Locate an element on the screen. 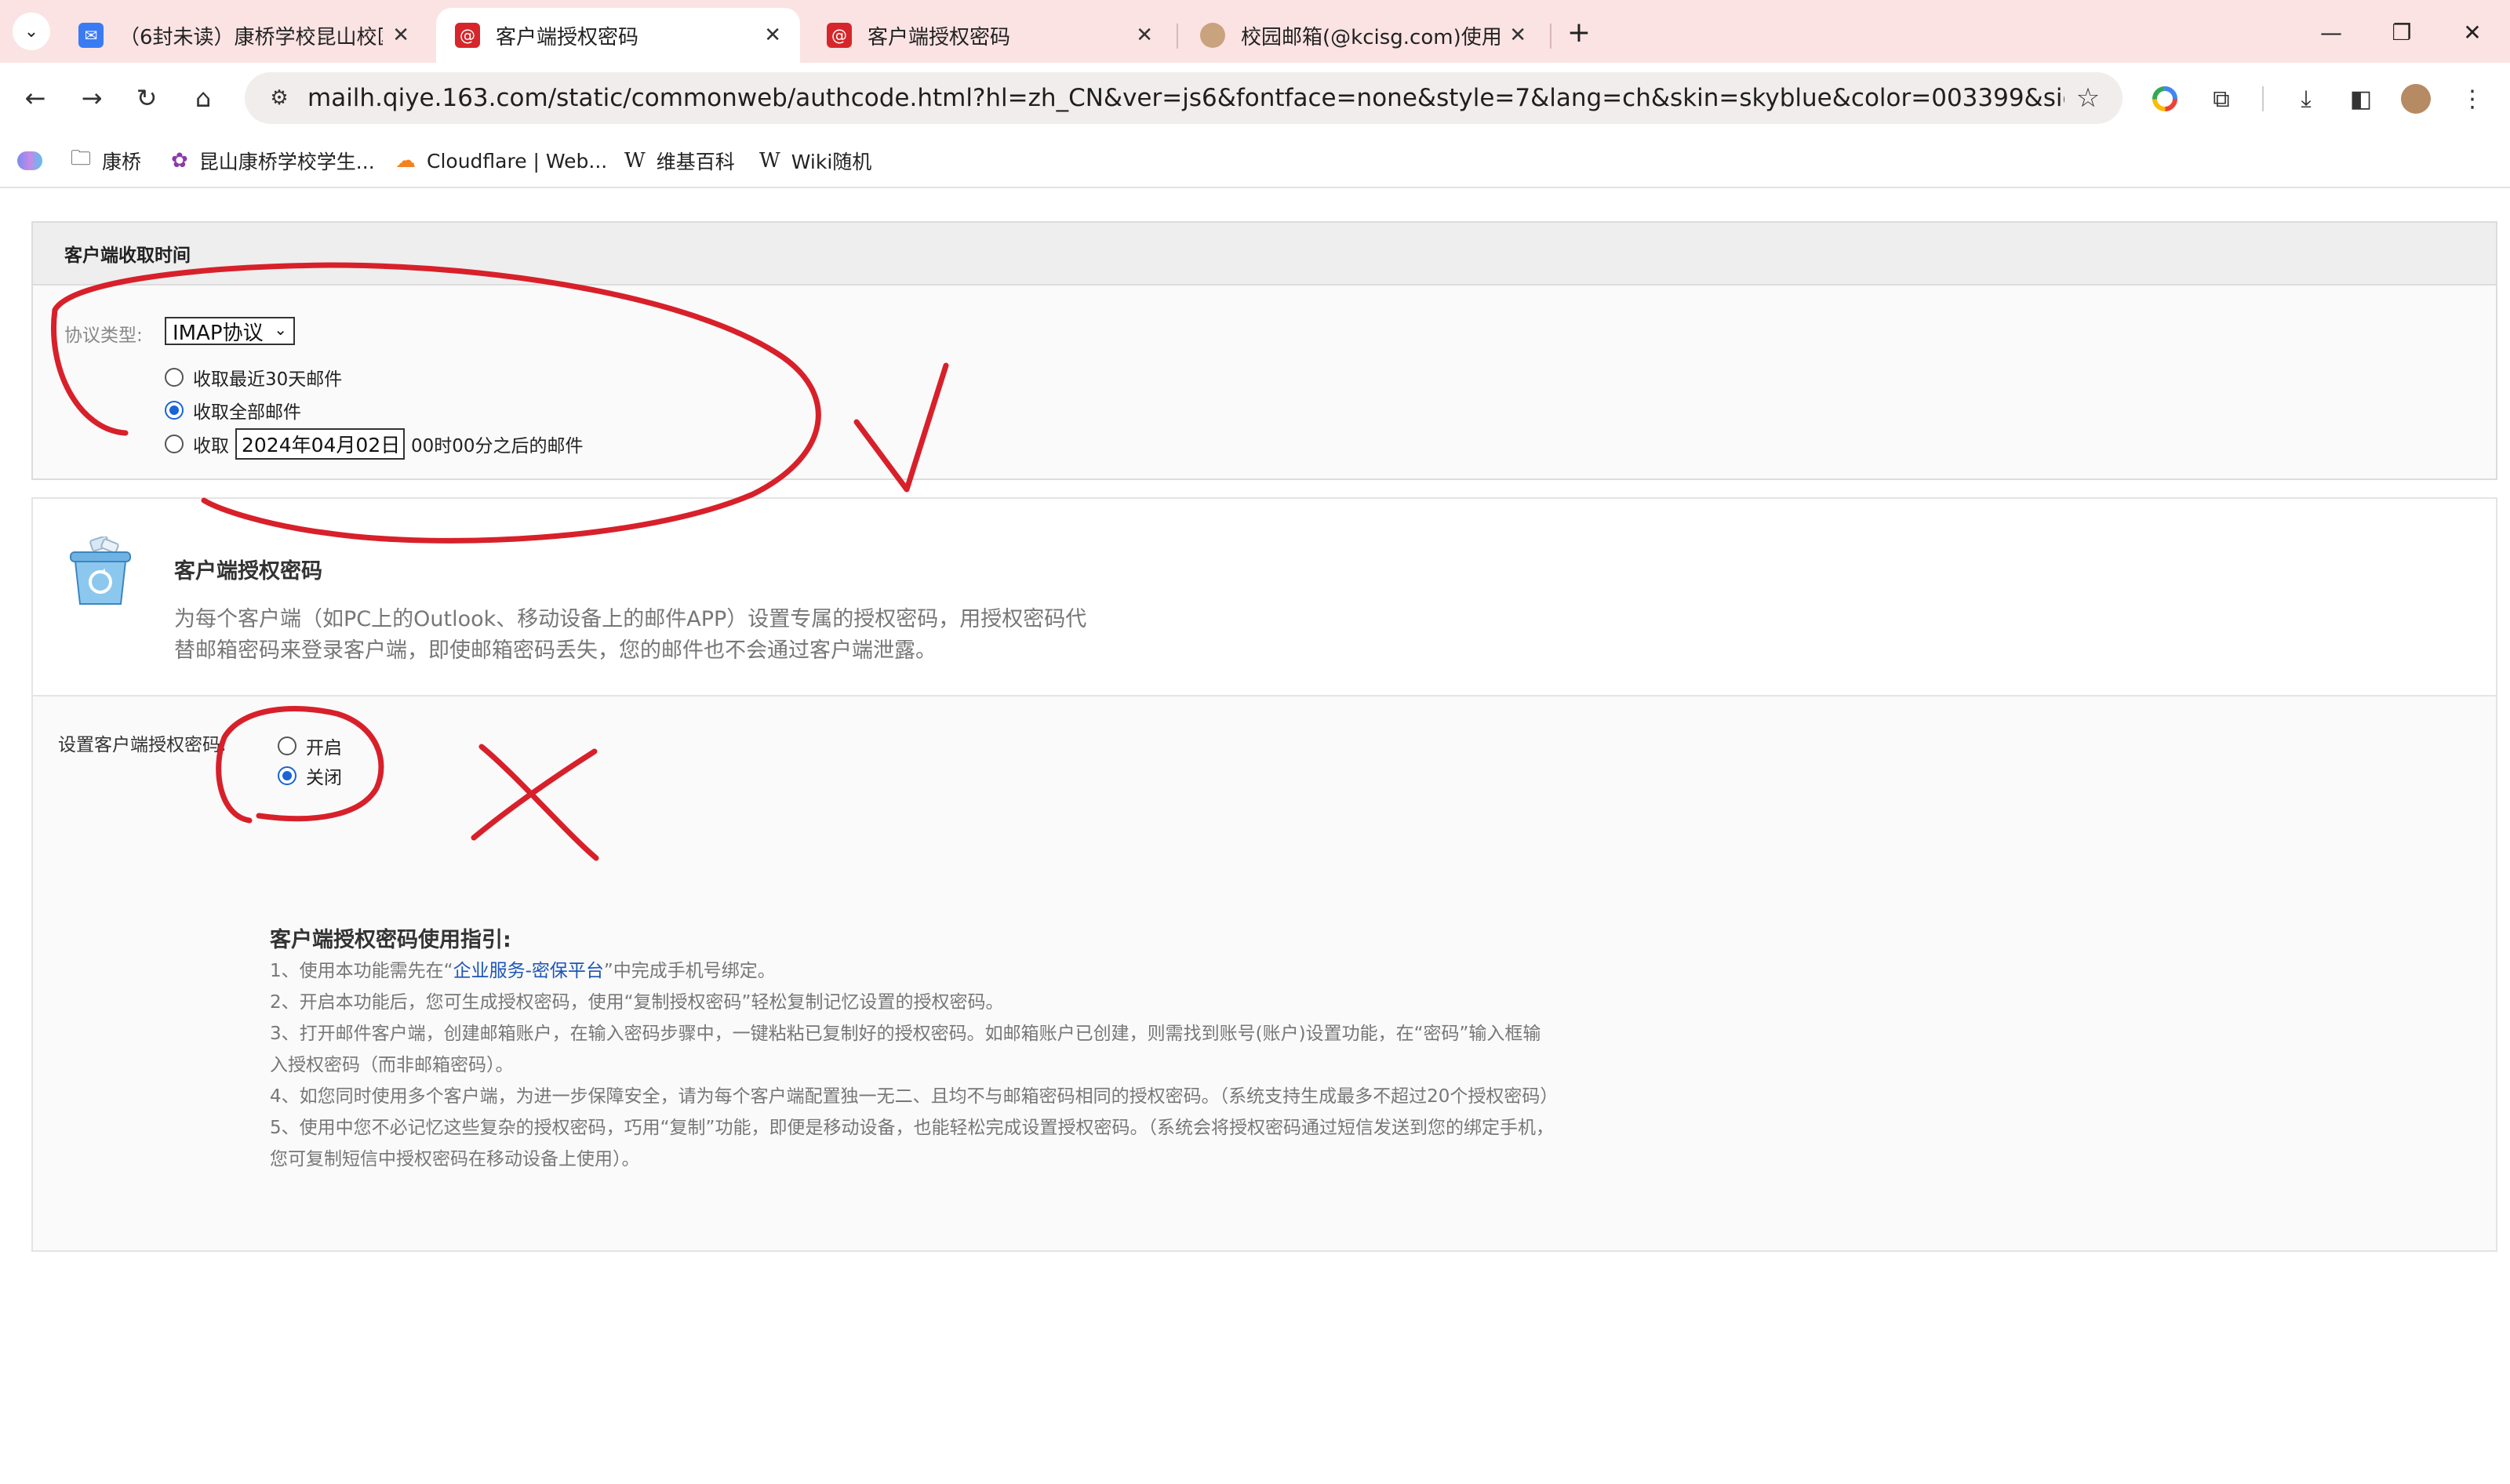 The image size is (2510, 1484). option-label: 关闭 is located at coordinates (324, 778).